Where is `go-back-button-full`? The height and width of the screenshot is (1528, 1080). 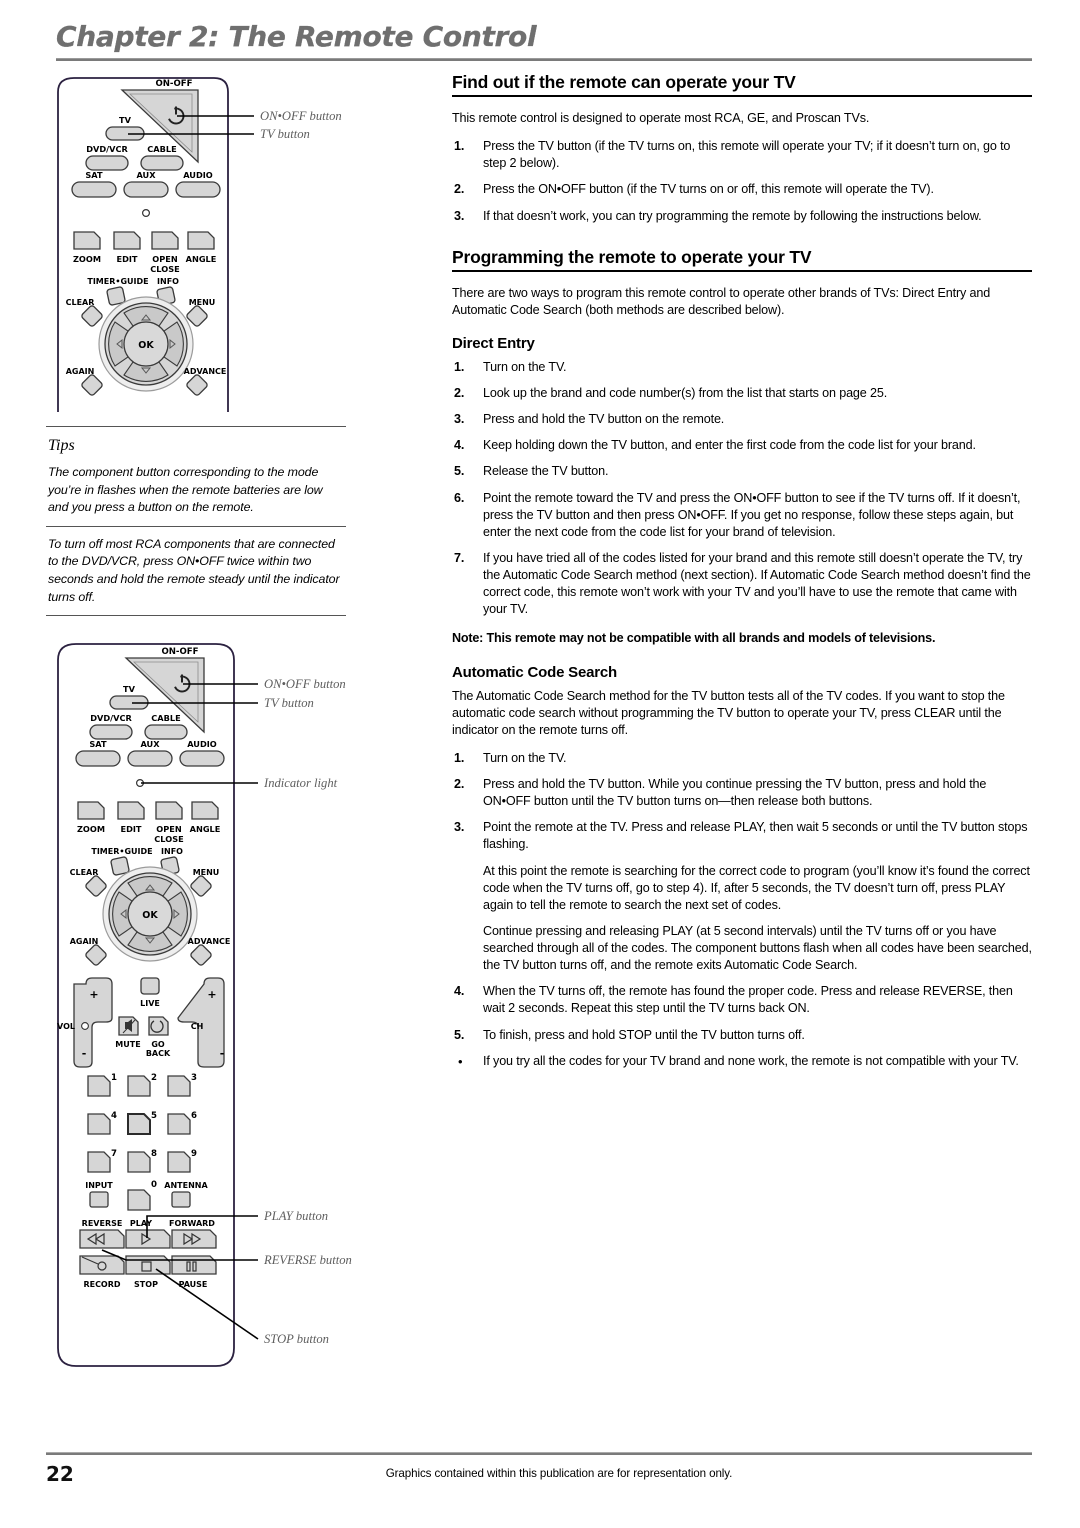 go-back-button-full is located at coordinates (158, 1026).